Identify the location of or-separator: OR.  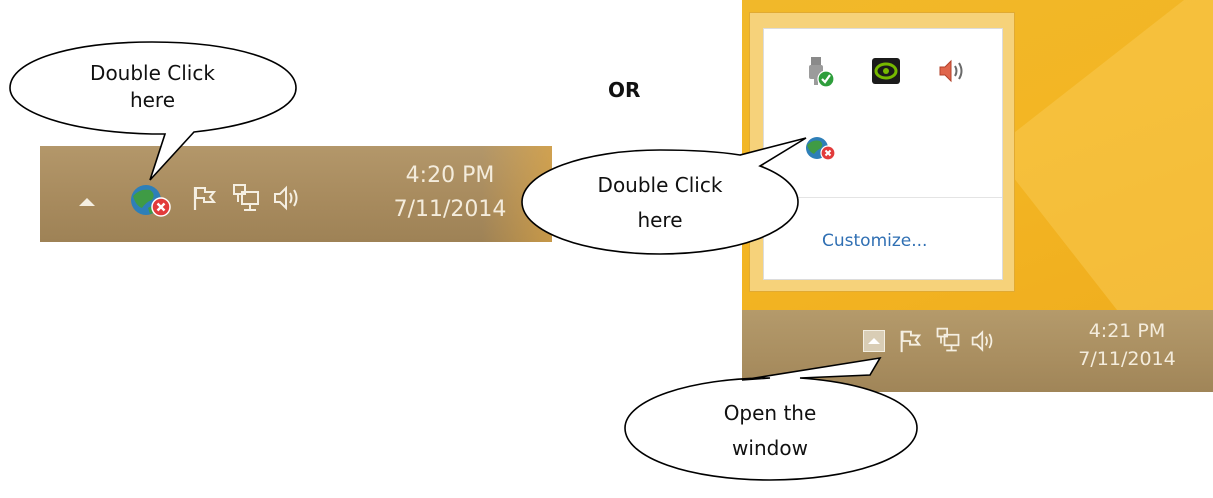
(624, 90).